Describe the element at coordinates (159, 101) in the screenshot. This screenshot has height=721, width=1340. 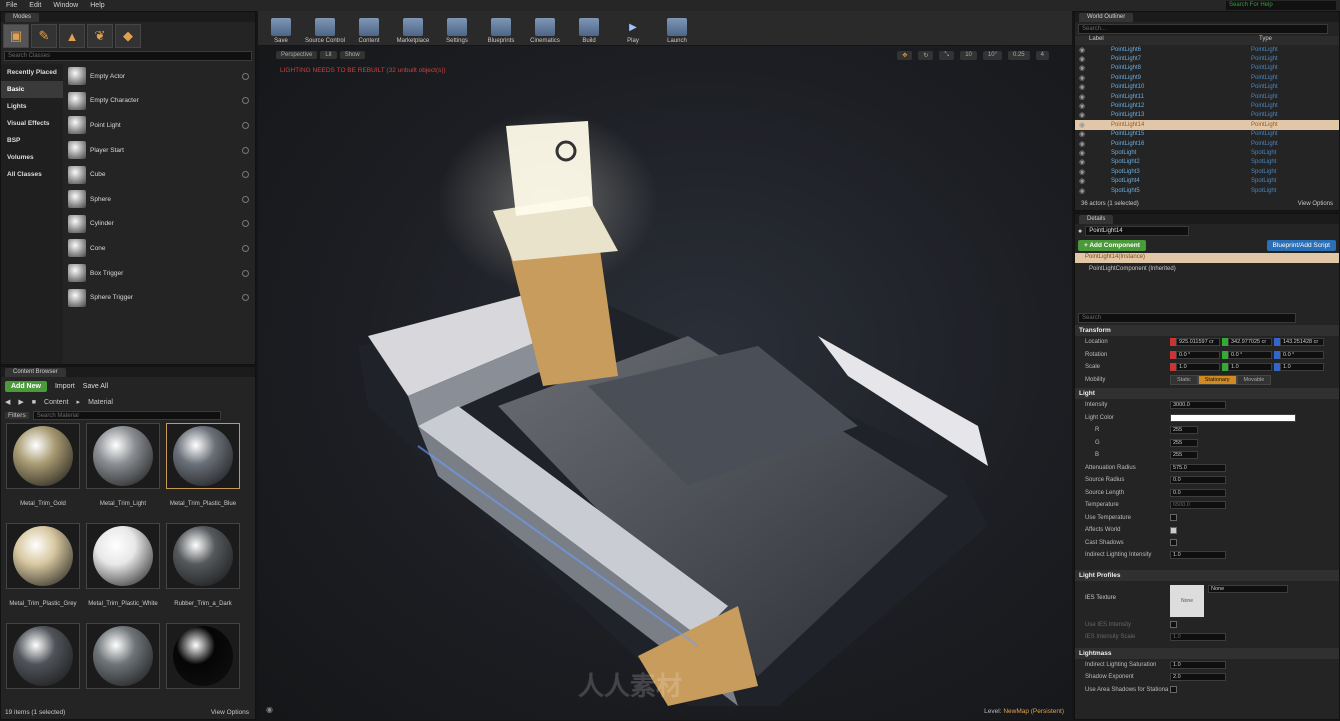
I see `place-item: Empty Character` at that location.